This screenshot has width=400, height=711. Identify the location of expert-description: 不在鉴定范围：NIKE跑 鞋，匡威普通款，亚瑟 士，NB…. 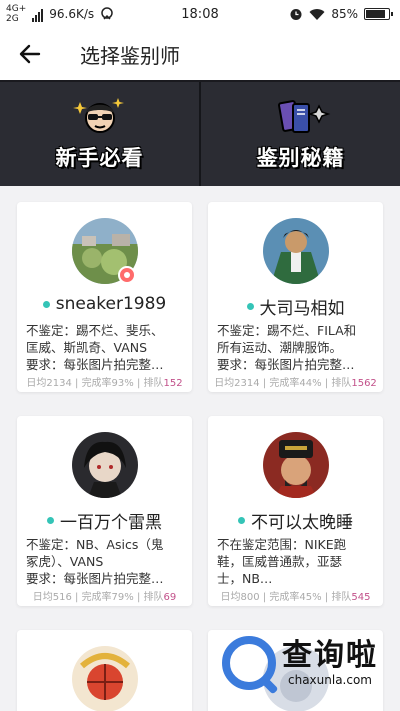
(296, 561).